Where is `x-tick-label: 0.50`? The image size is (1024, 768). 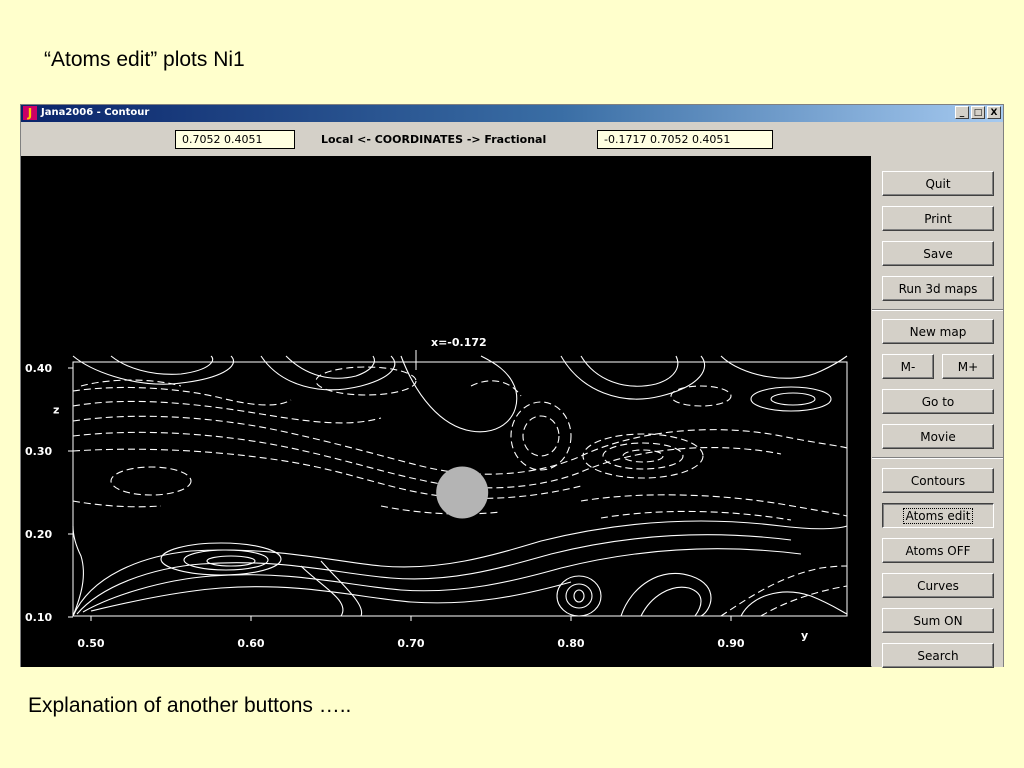 x-tick-label: 0.50 is located at coordinates (90, 643).